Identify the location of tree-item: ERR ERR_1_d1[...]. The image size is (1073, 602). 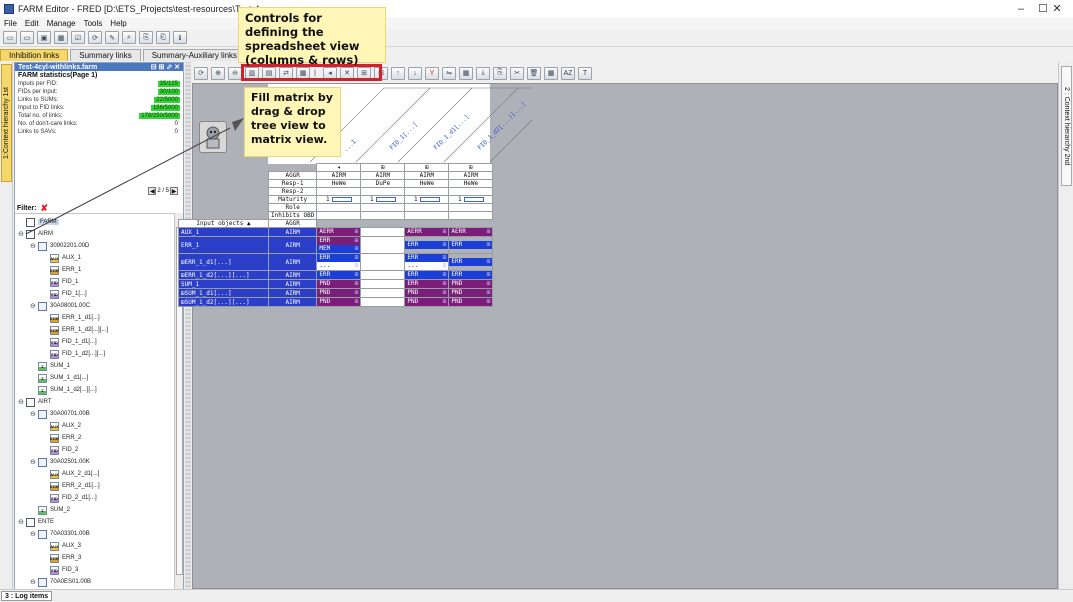
(71, 318).